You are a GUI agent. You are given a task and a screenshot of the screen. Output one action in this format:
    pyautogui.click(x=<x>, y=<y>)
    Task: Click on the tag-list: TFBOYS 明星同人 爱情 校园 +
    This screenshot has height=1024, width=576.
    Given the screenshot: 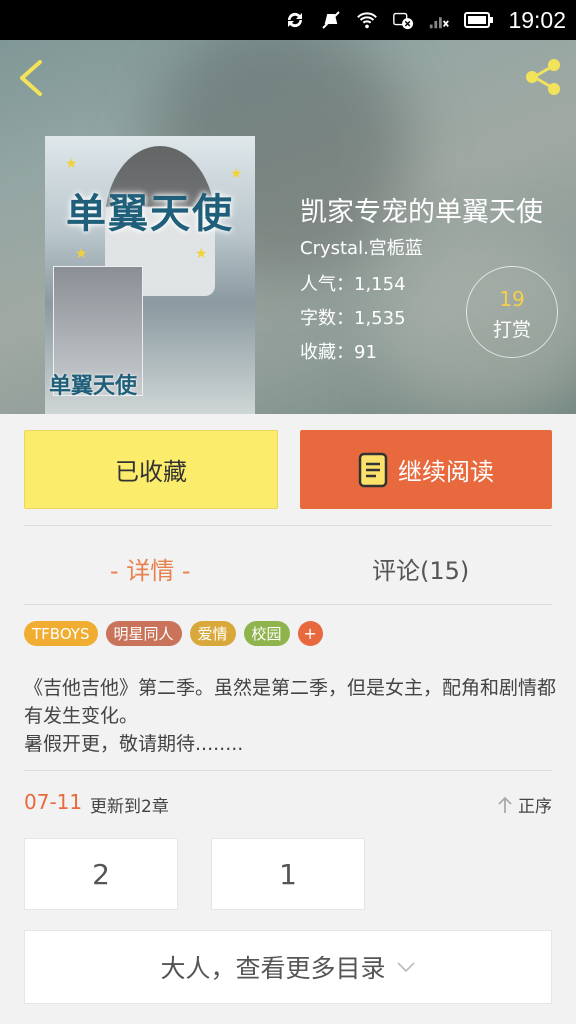 What is the action you would take?
    pyautogui.click(x=173, y=633)
    